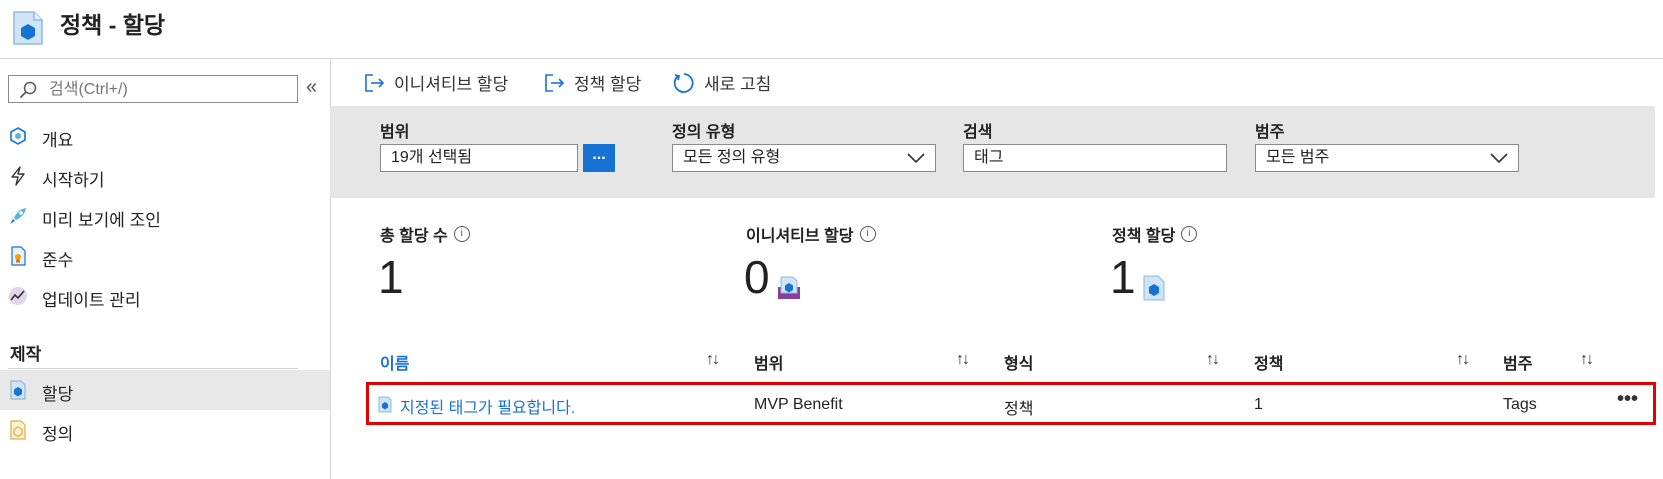 The image size is (1663, 479). I want to click on sidebar-item-label: 시작하기, so click(73, 180).